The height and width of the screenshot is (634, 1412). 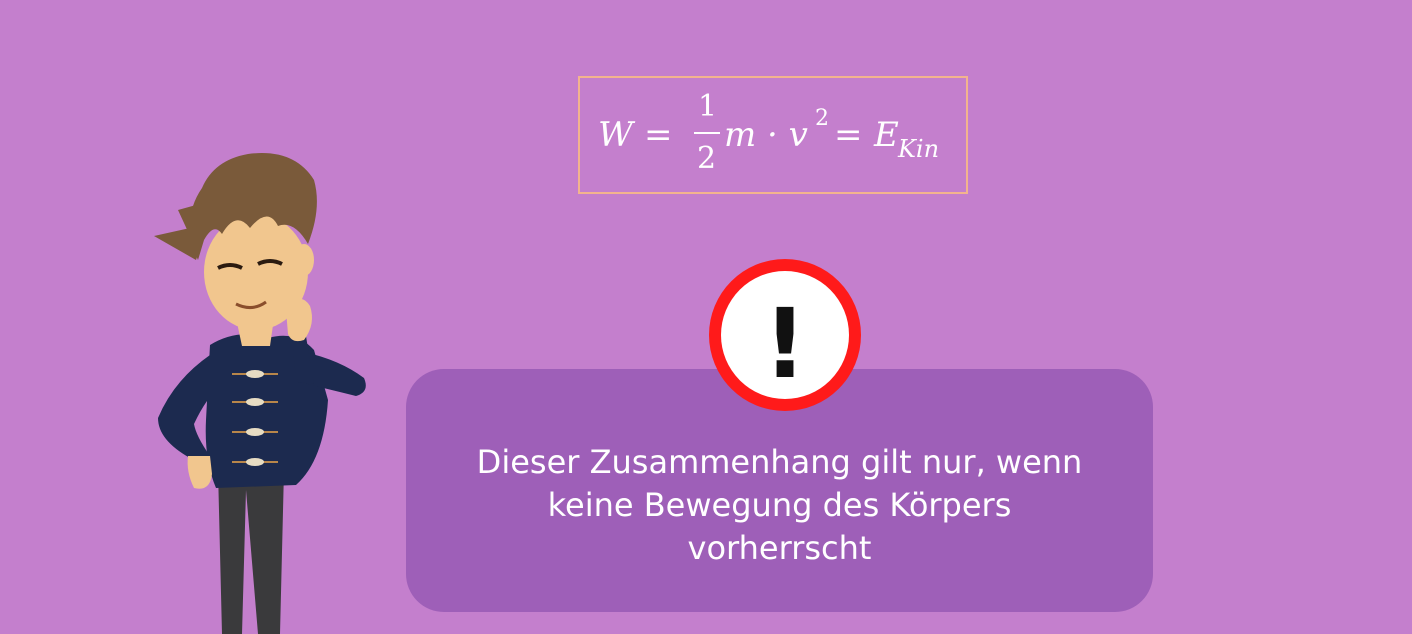 I want to click on fraction-bar, so click(x=707, y=133).